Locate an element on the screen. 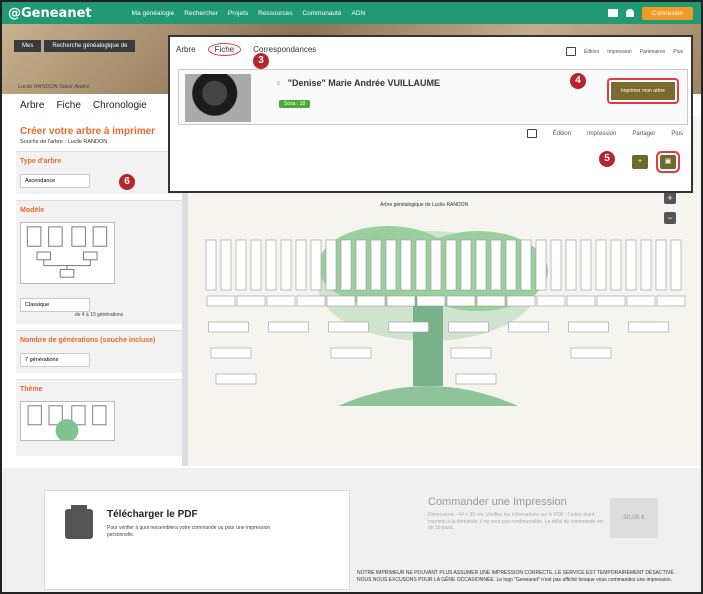  breadcrumb-item: Recherche généalogique de is located at coordinates (90, 46).